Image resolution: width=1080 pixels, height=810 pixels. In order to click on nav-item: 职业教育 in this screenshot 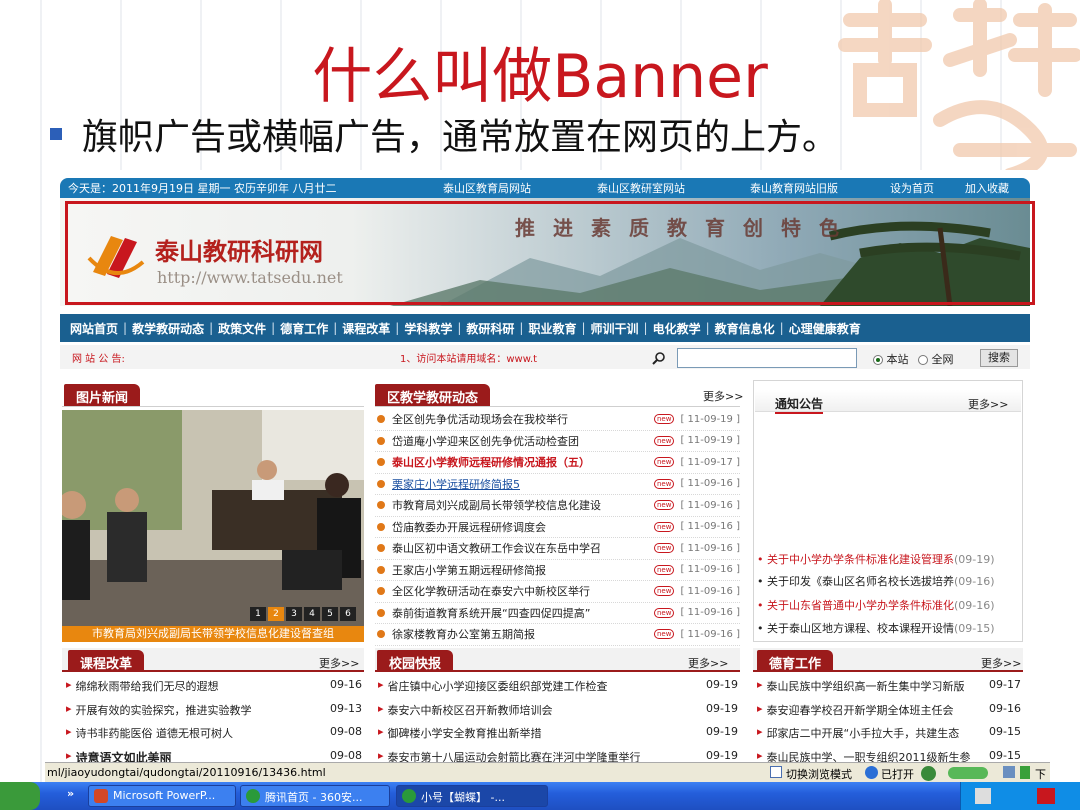, I will do `click(552, 328)`.